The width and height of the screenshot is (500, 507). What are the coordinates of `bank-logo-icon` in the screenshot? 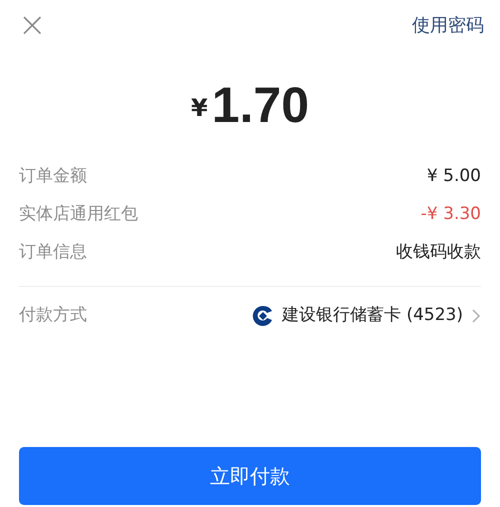 It's located at (263, 316).